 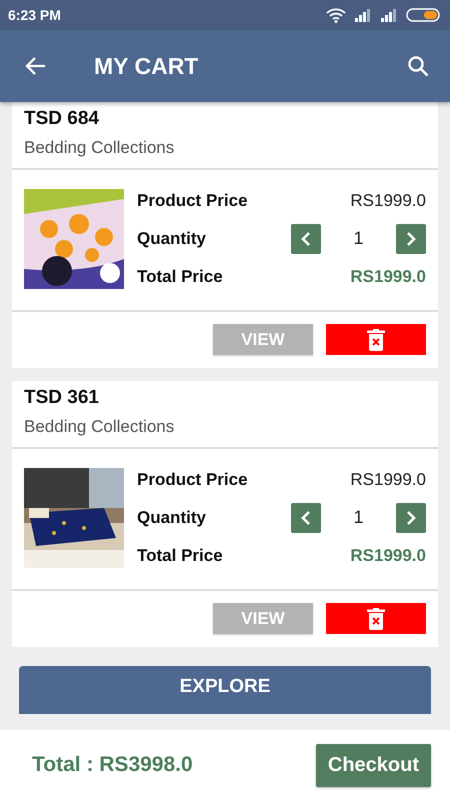 I want to click on status-time: 6:23 PM, so click(x=34, y=15).